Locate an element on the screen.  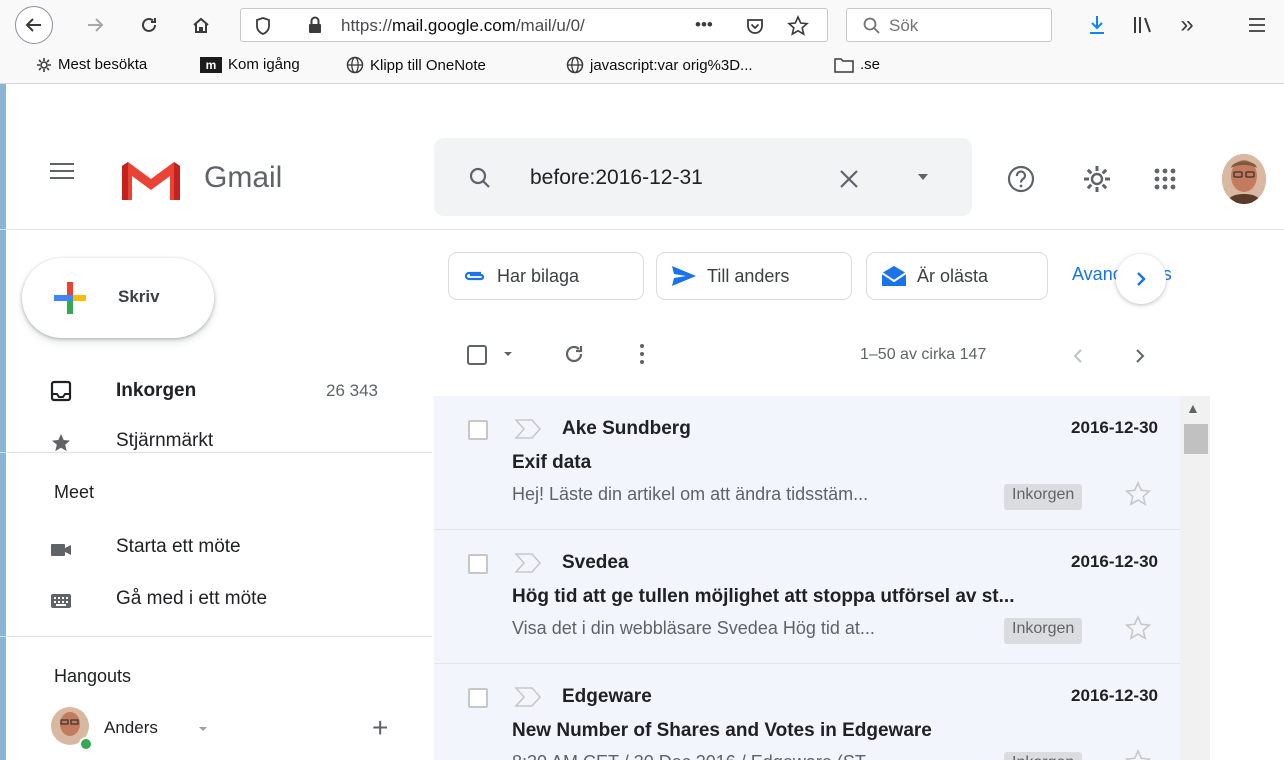
more-vert-icon is located at coordinates (642, 354).